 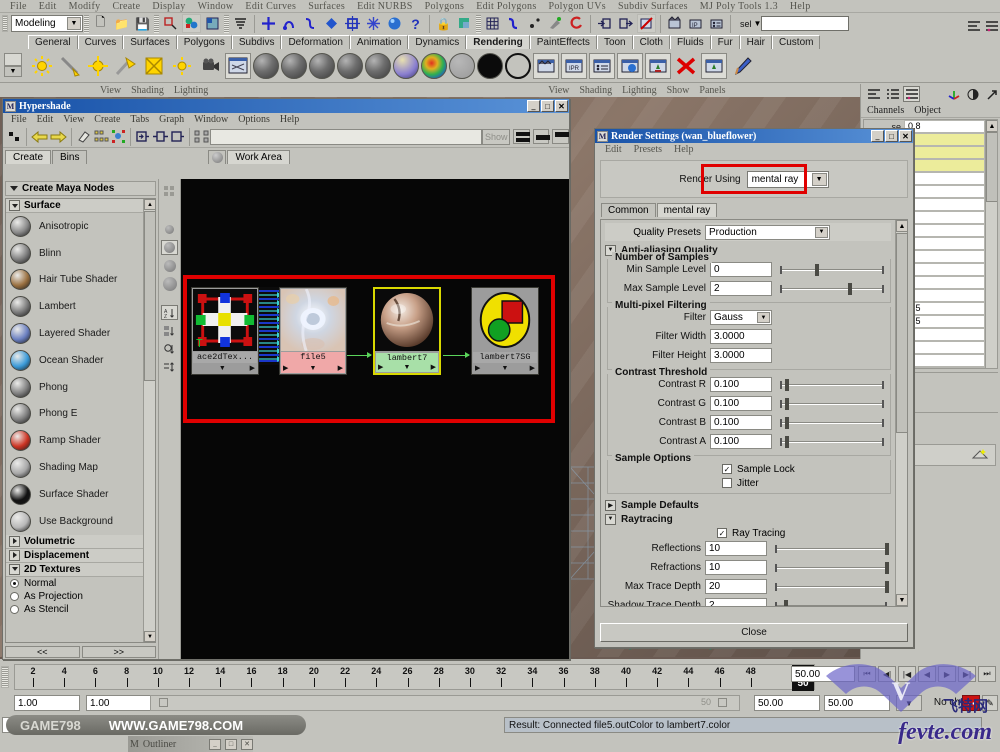 What do you see at coordinates (121, 23) in the screenshot?
I see `open-scene-icon: 📁` at bounding box center [121, 23].